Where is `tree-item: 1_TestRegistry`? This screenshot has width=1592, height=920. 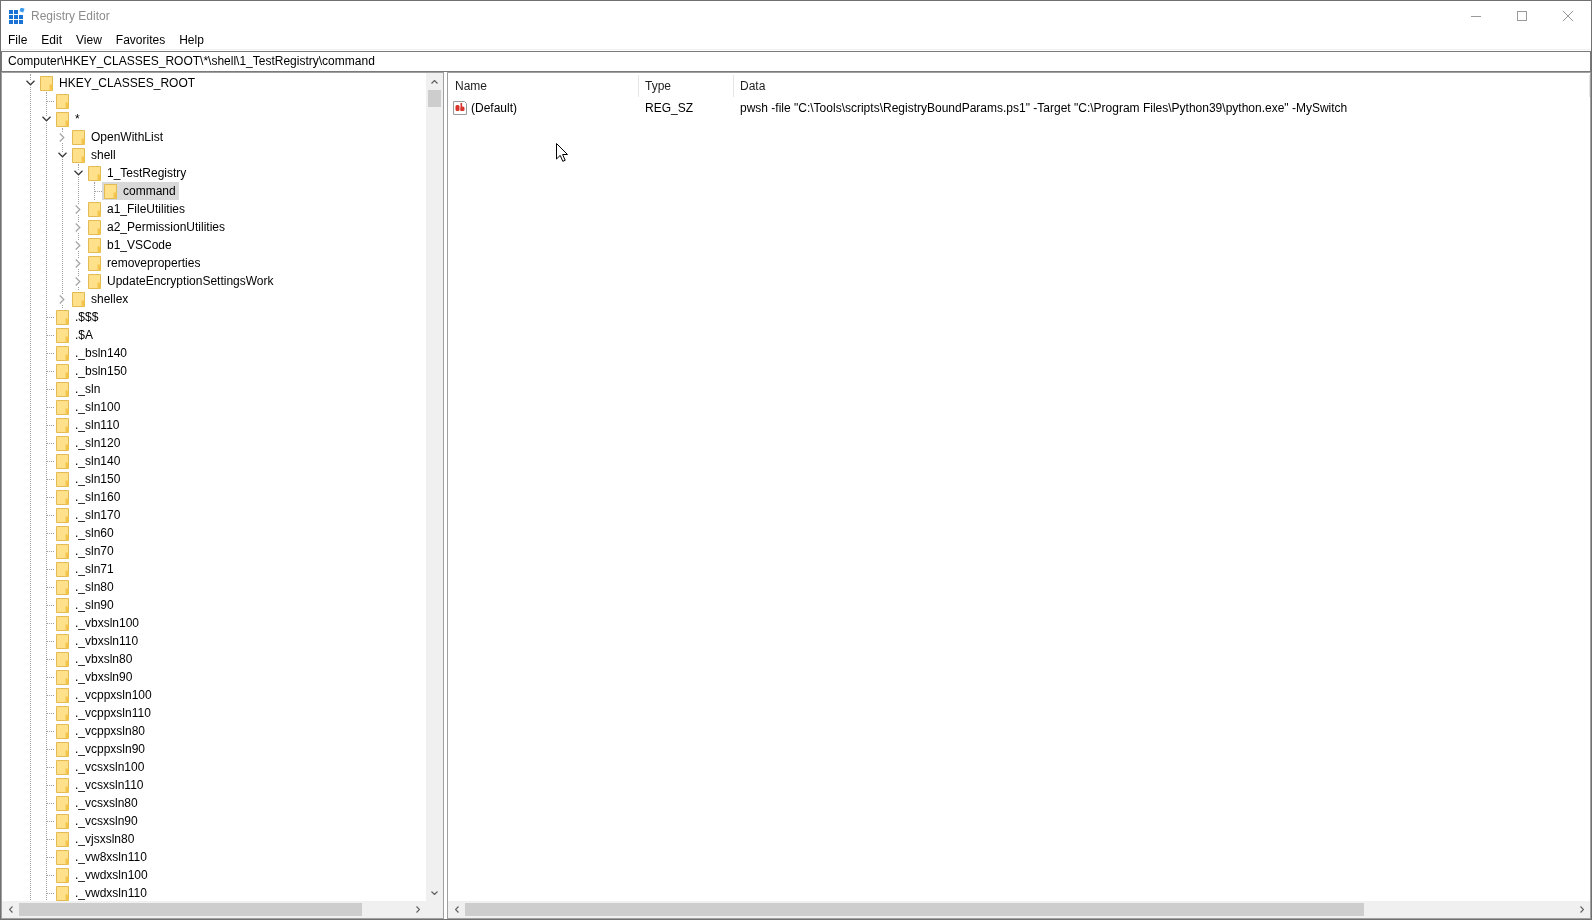
tree-item: 1_TestRegistry is located at coordinates (138, 173).